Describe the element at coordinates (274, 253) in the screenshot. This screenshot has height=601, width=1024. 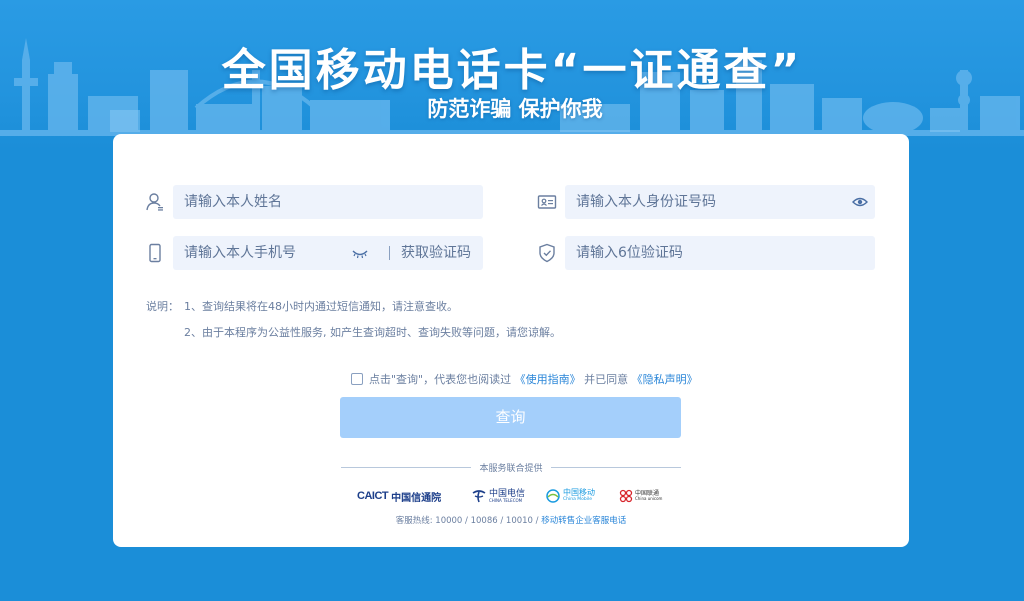
I see `phone-input` at that location.